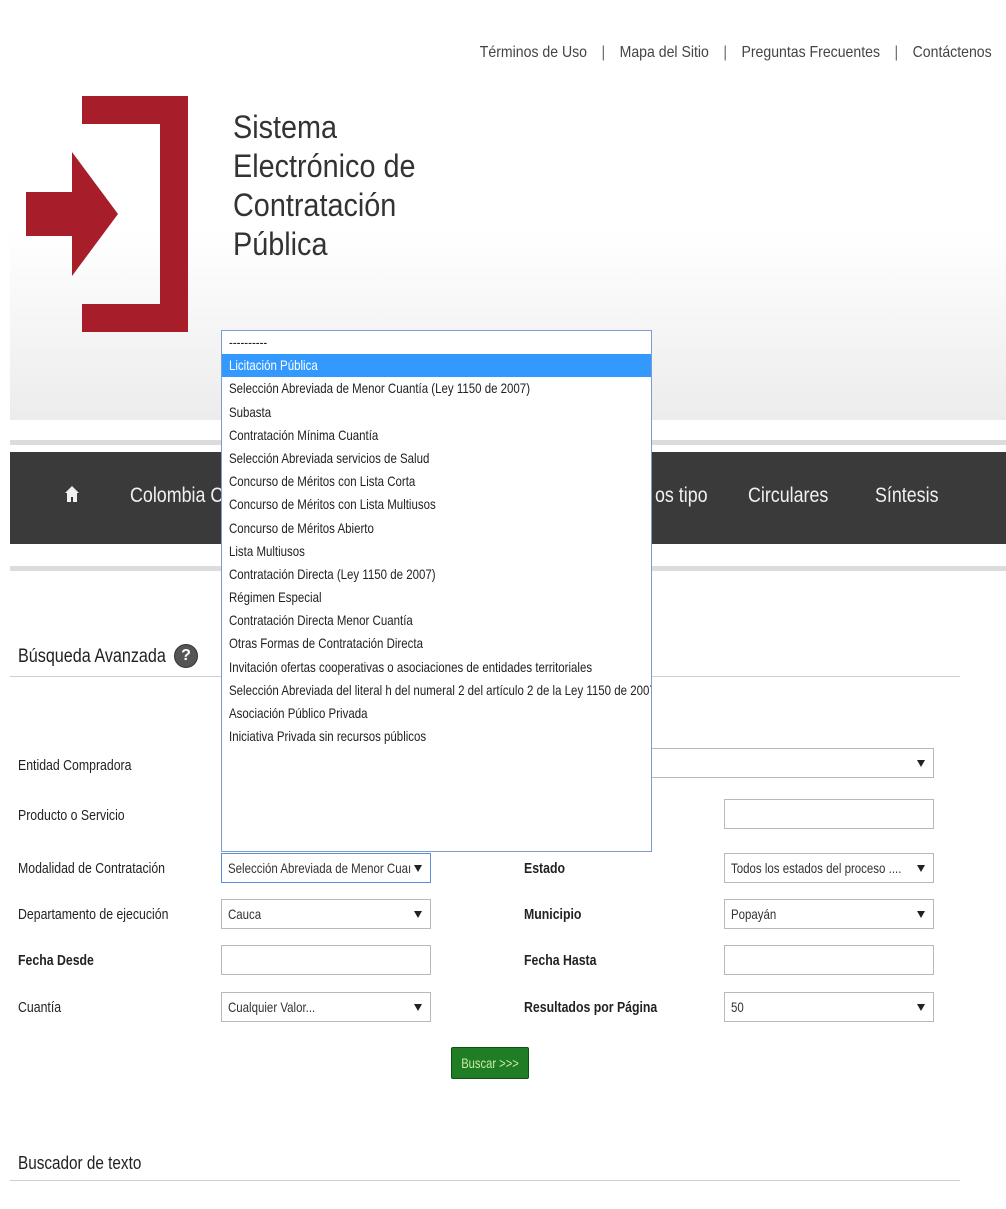  I want to click on search-button-label: Buscar >>>, so click(490, 1063).